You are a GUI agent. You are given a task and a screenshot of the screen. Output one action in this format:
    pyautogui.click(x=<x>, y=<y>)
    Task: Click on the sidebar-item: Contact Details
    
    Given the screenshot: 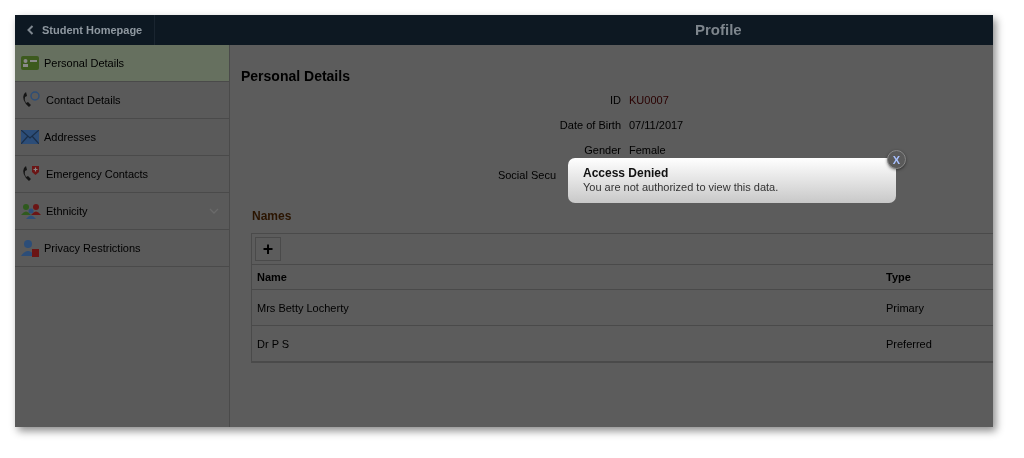 What is the action you would take?
    pyautogui.click(x=122, y=100)
    